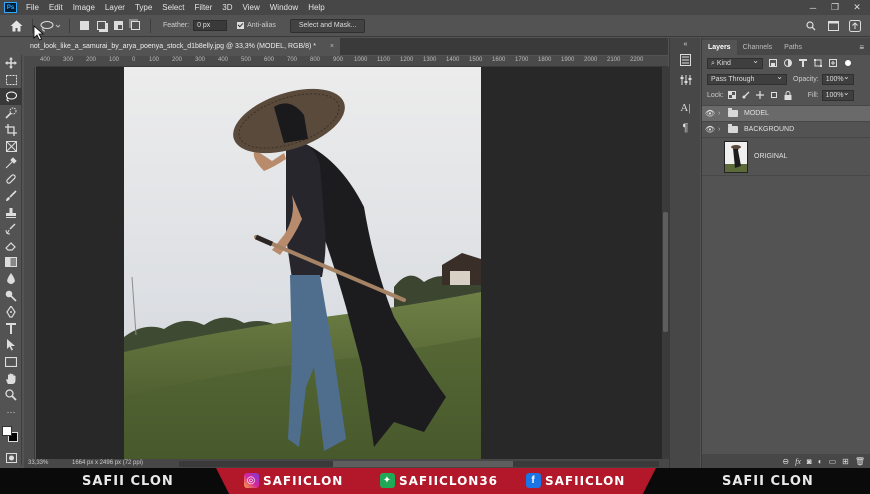 The width and height of the screenshot is (870, 494). Describe the element at coordinates (101, 25) in the screenshot. I see `add-to-selection-icon` at that location.